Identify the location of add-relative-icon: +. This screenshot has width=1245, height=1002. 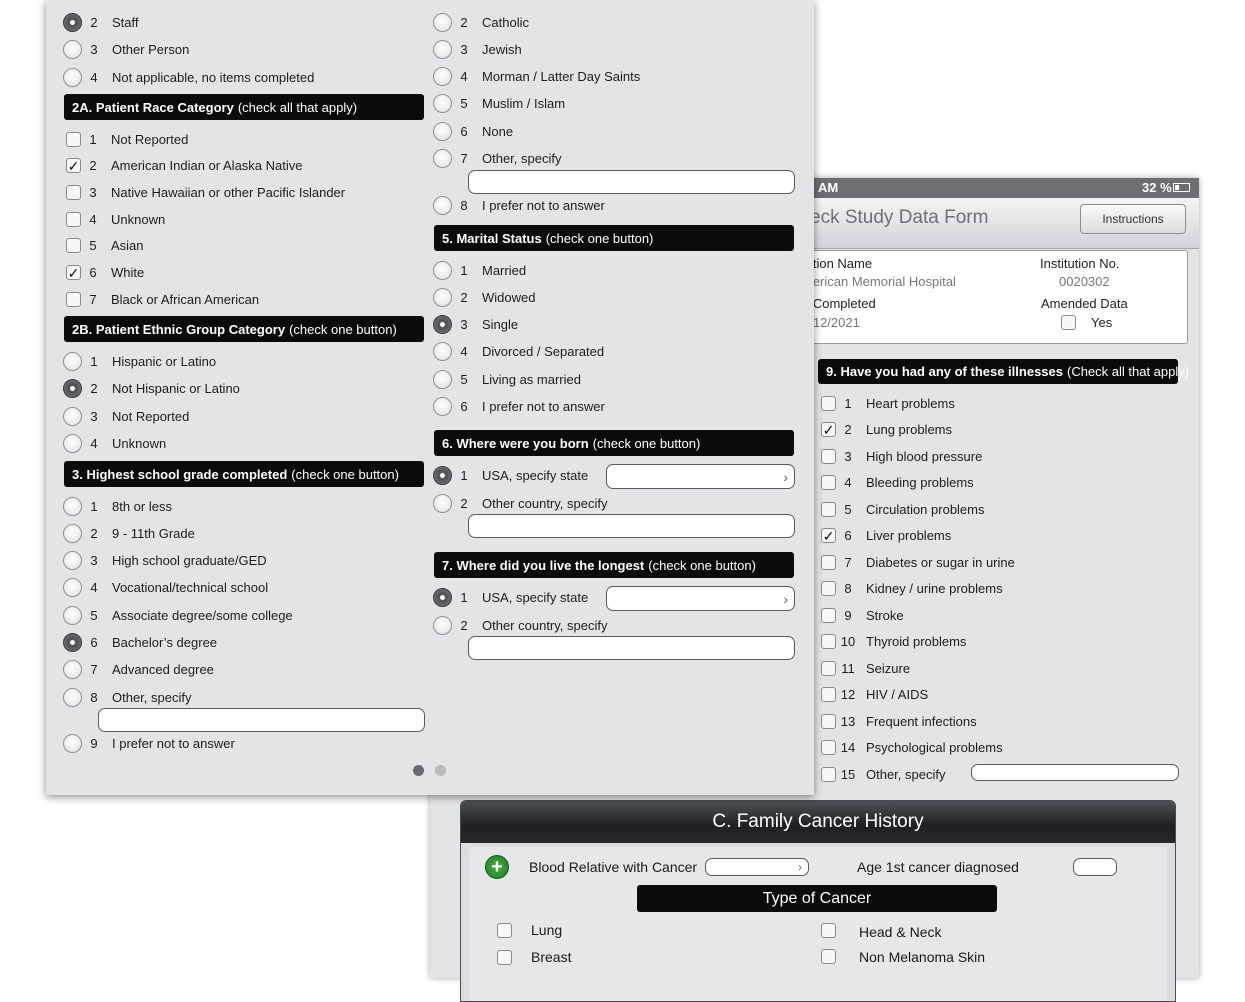
(497, 867).